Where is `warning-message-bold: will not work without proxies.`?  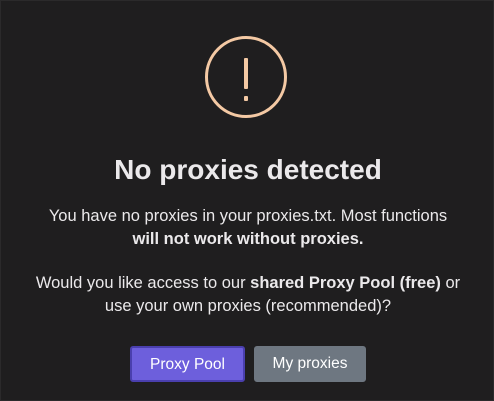 warning-message-bold: will not work without proxies. is located at coordinates (248, 239).